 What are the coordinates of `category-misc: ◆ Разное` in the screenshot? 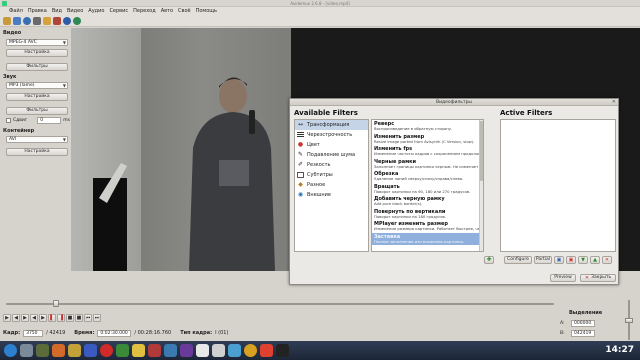 It's located at (331, 185).